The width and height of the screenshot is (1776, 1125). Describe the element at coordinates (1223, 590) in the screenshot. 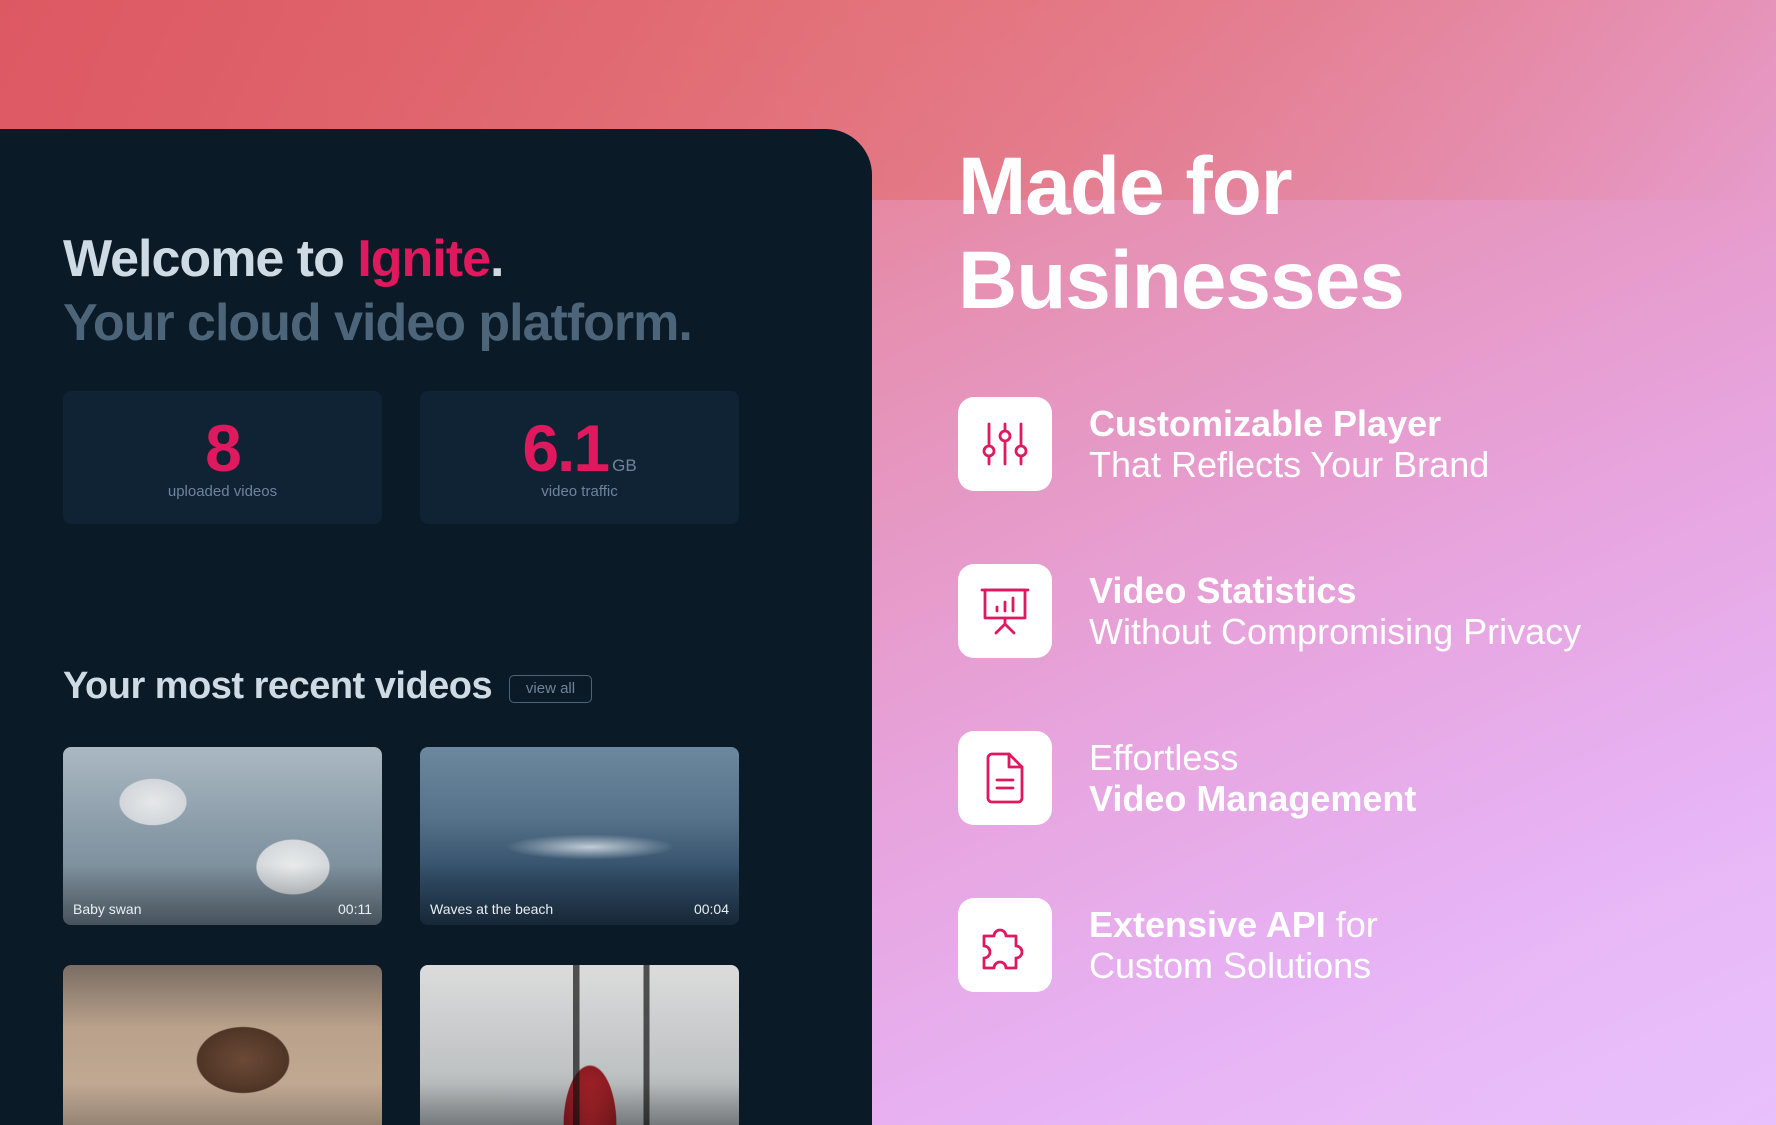

I see `feature-title: Video Statistics` at that location.